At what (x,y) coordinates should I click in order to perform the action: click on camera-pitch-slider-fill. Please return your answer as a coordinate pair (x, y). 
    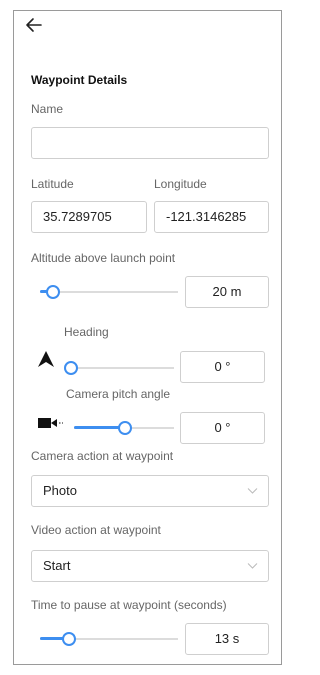
    Looking at the image, I should click on (99, 427).